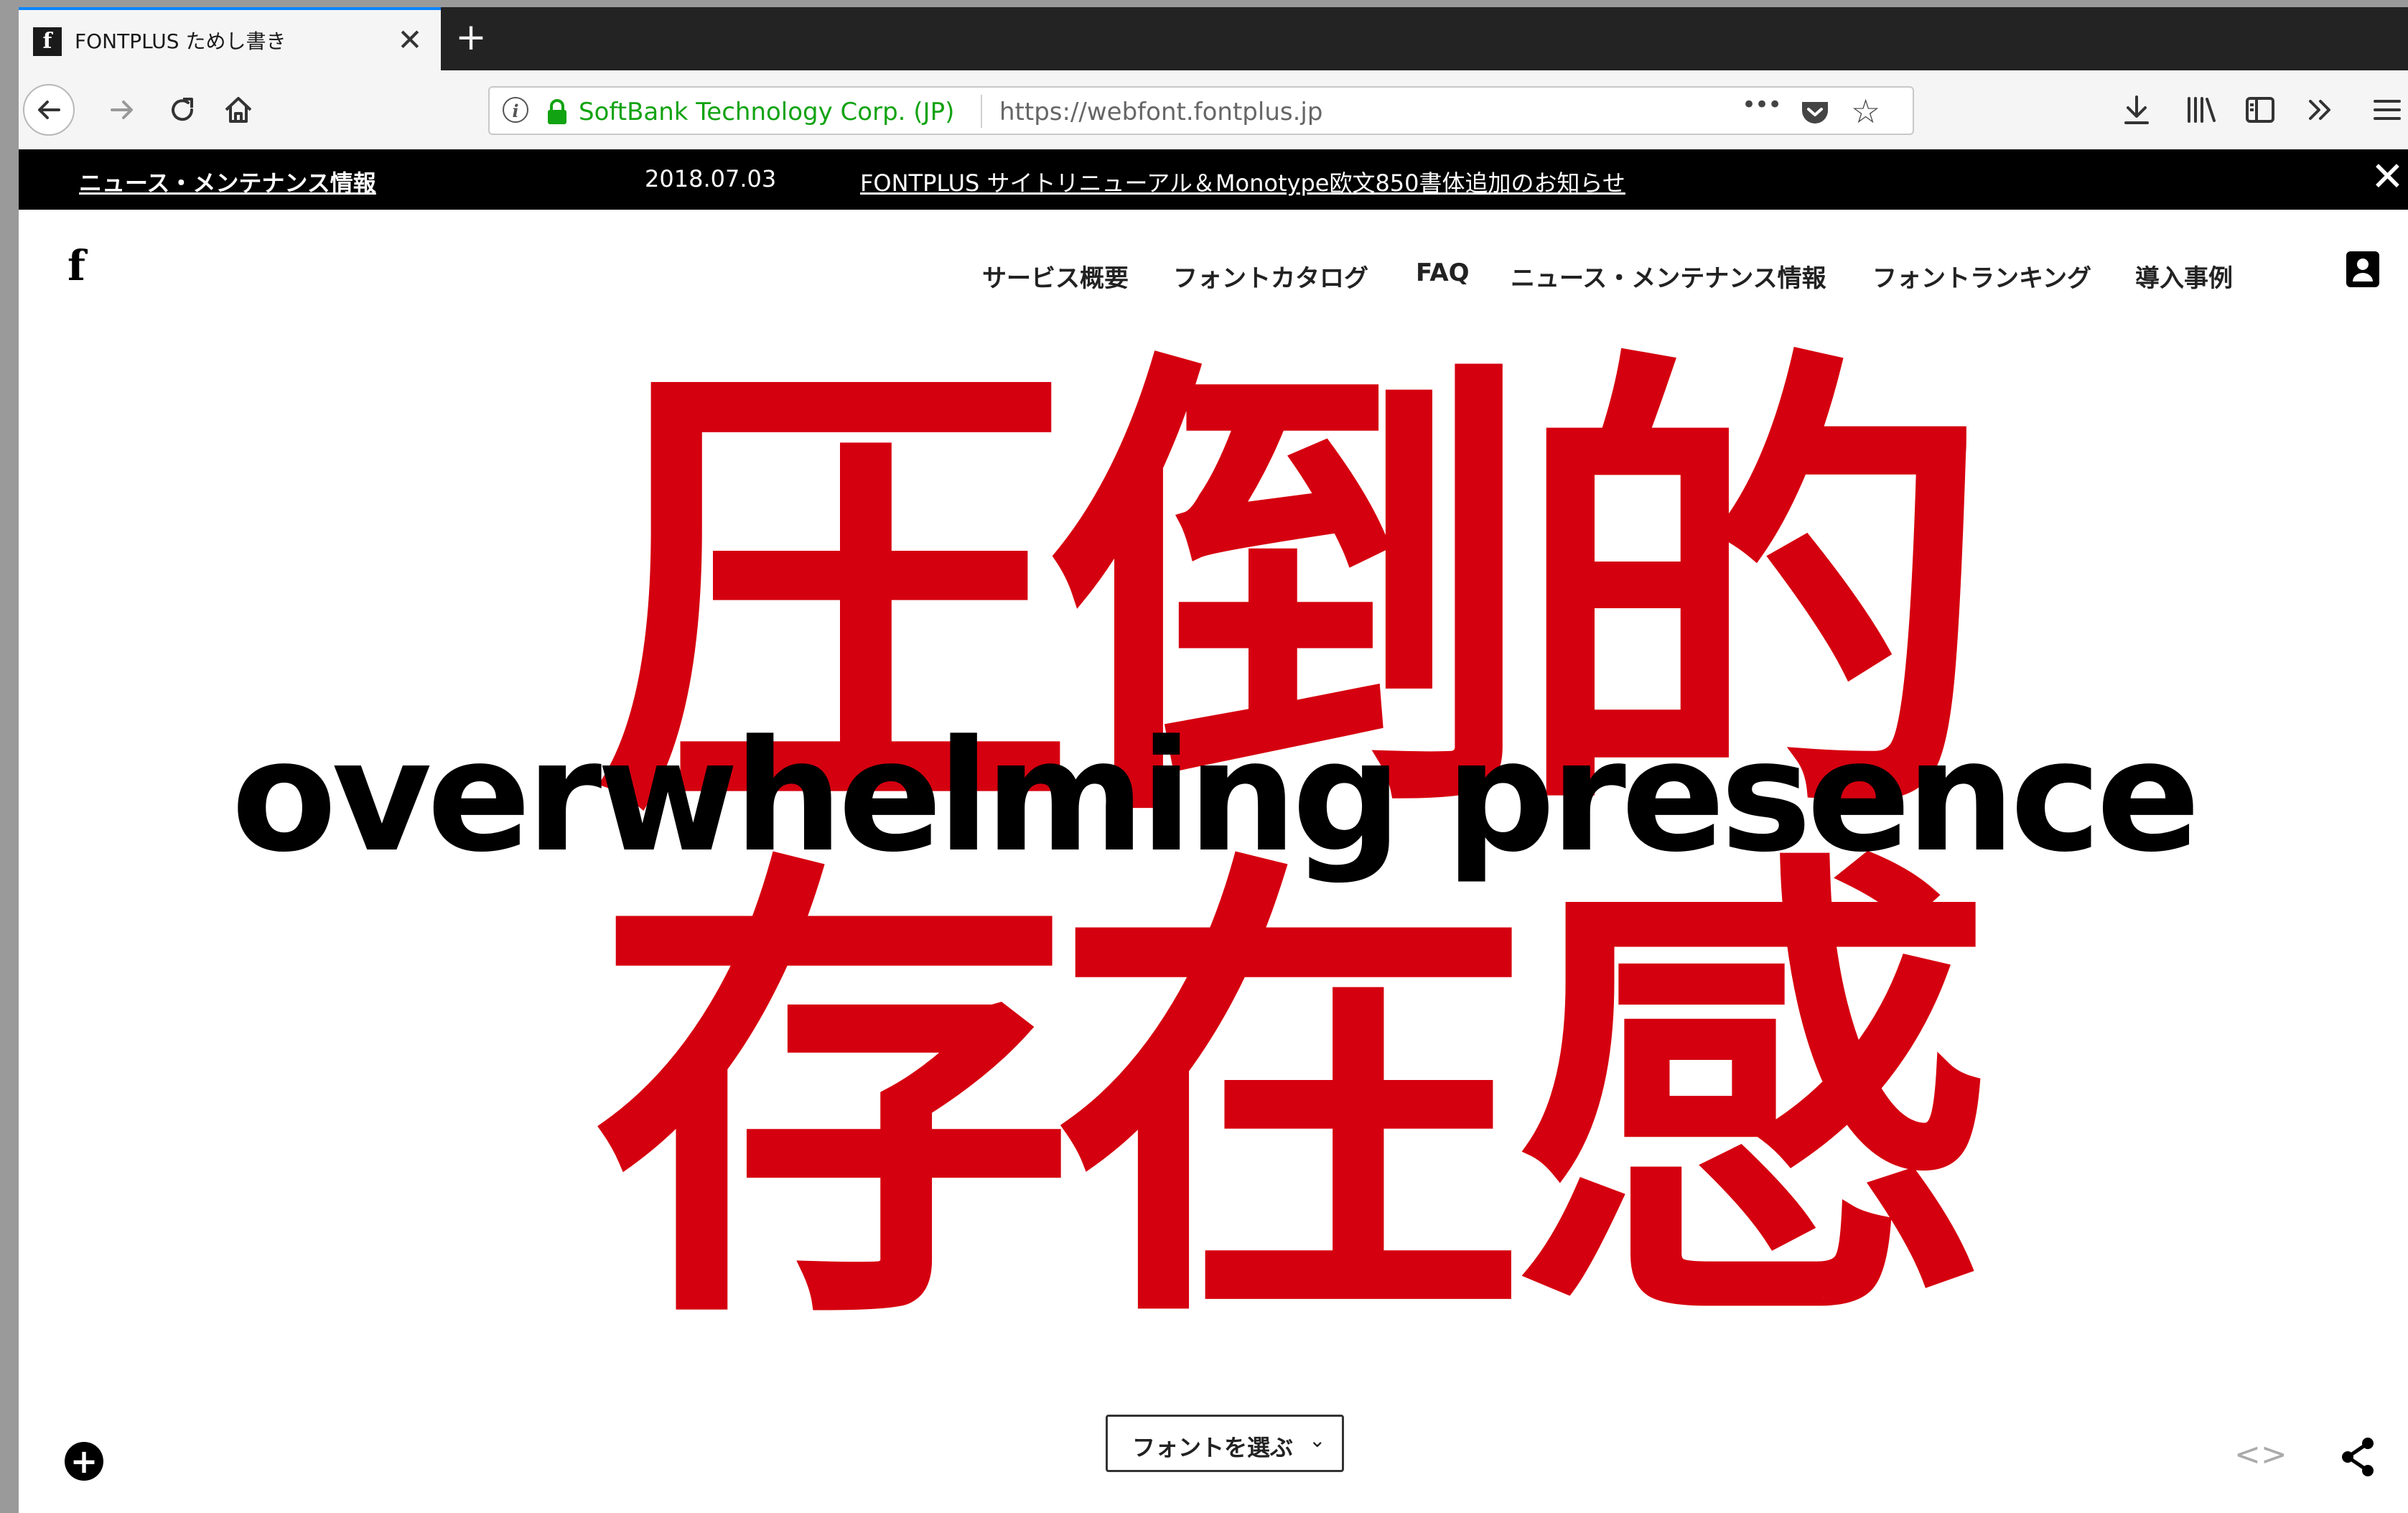 The image size is (2408, 1513). What do you see at coordinates (1981, 276) in the screenshot?
I see `nav-item-ranking: フォントランキング` at bounding box center [1981, 276].